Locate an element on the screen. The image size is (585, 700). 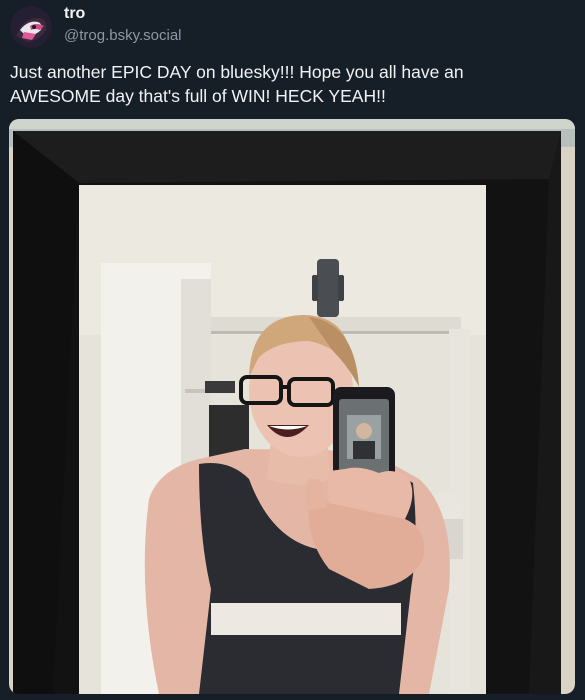
author-avatar is located at coordinates (31, 27).